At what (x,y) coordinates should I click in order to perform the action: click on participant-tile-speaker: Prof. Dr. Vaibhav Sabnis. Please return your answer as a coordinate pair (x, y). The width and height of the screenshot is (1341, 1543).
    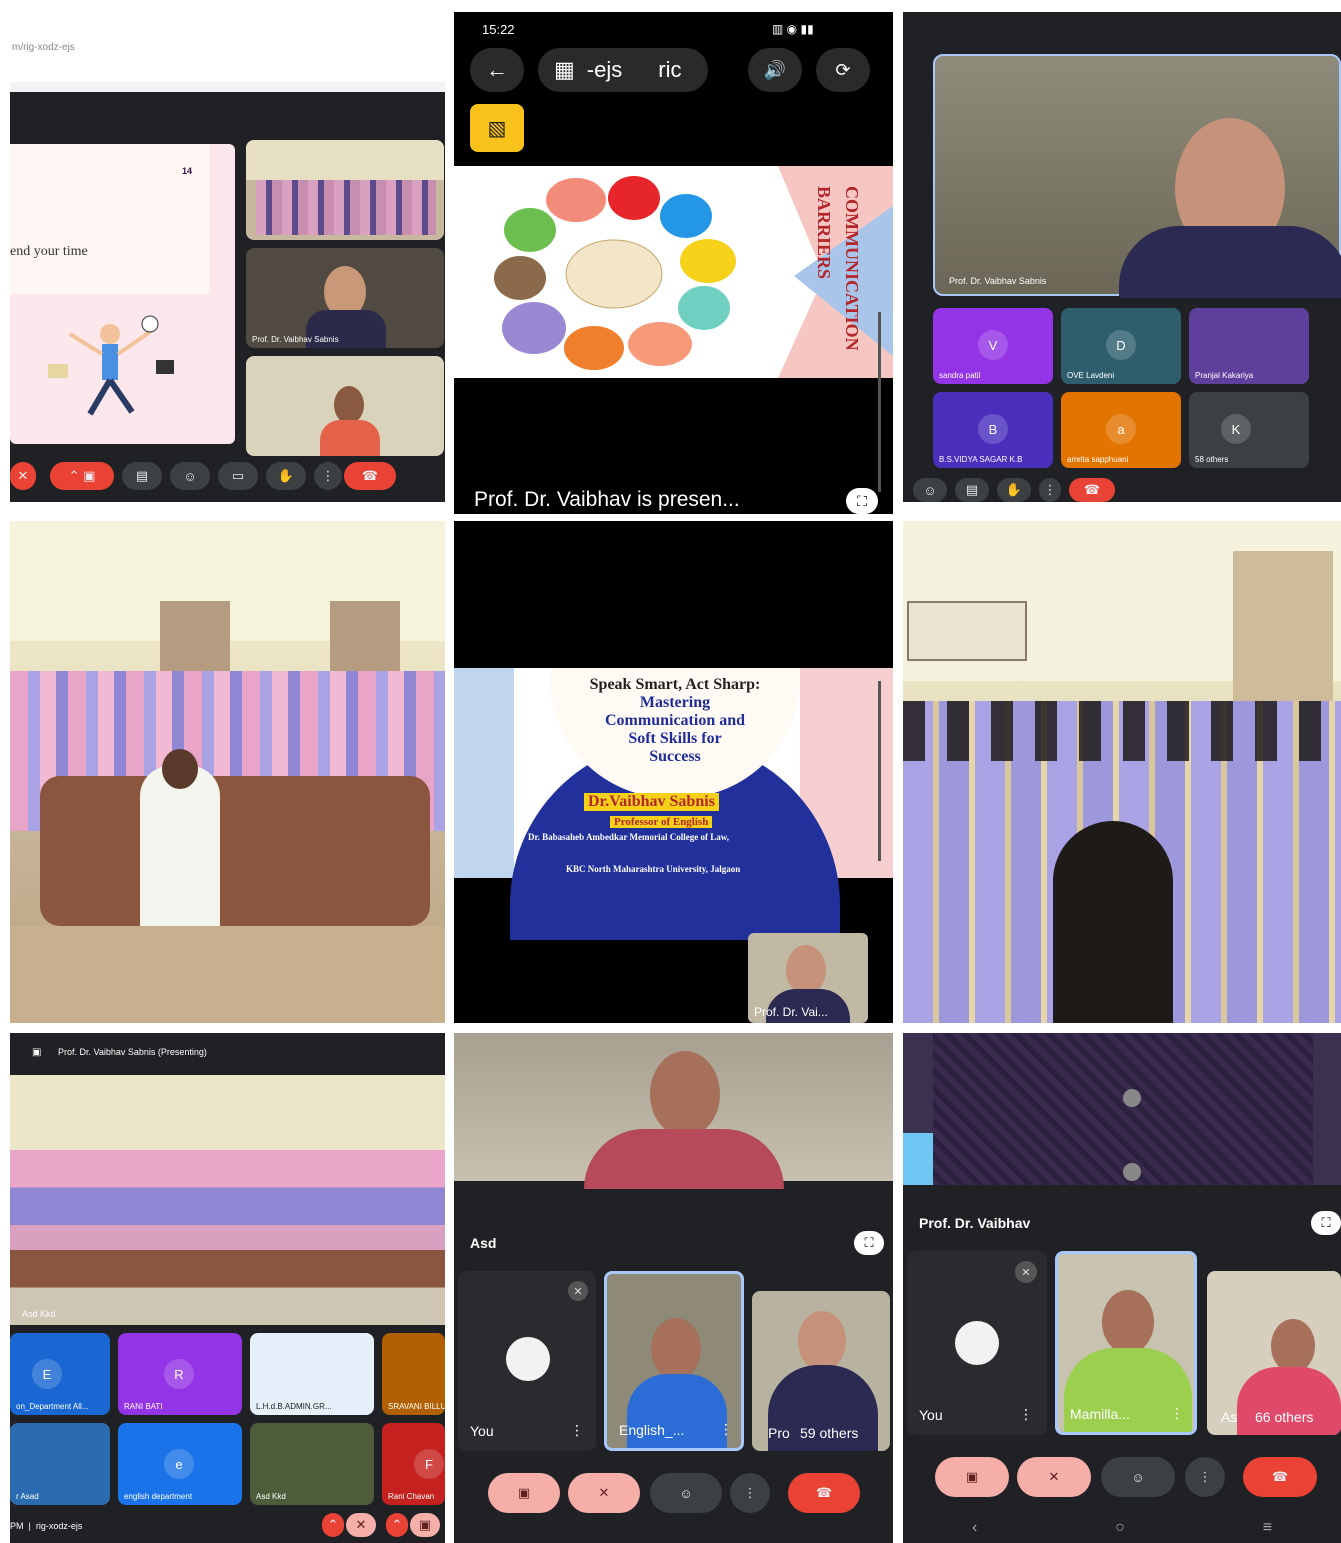
    Looking at the image, I should click on (345, 298).